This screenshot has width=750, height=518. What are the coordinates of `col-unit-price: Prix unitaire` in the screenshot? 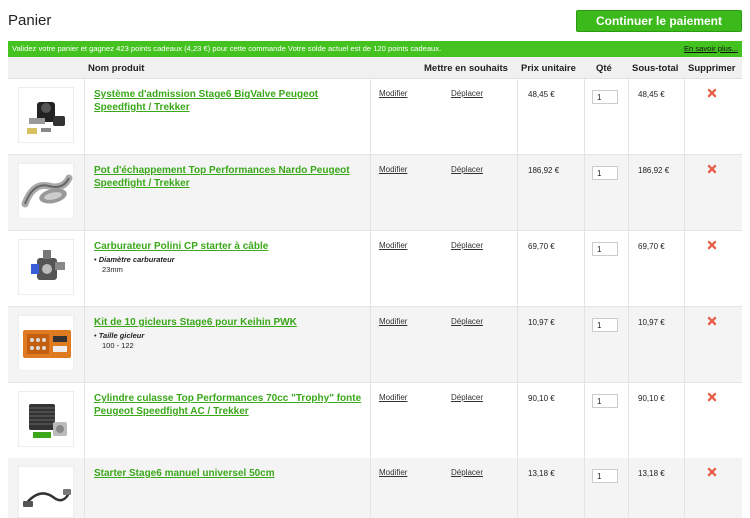 It's located at (548, 68).